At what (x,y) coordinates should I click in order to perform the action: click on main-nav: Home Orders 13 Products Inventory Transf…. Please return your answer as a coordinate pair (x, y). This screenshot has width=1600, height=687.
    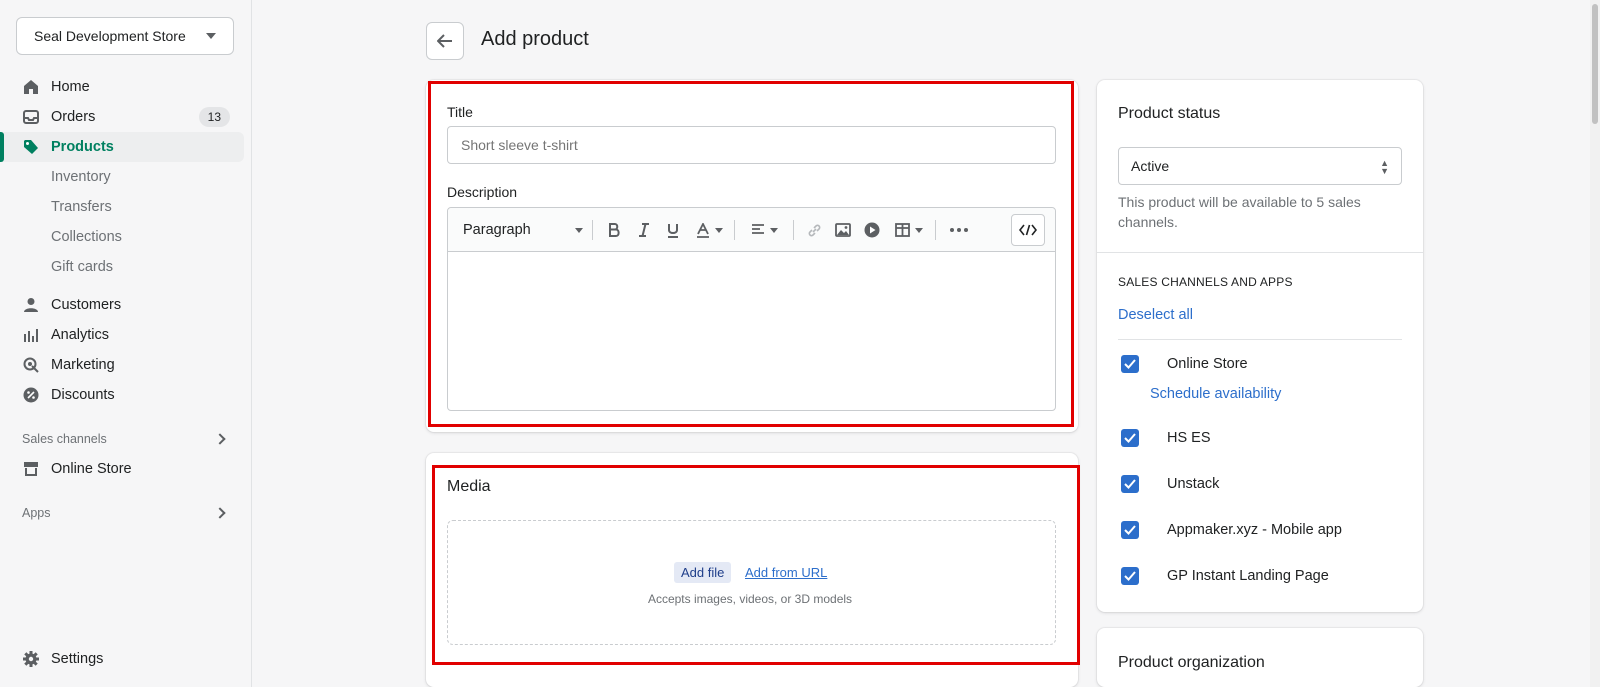
    Looking at the image, I should click on (126, 300).